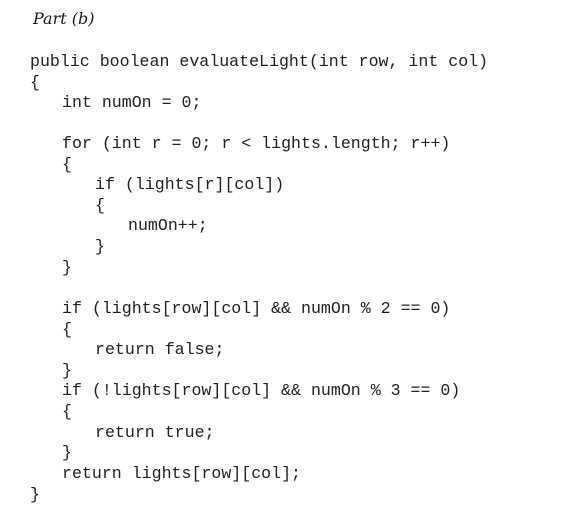 The image size is (585, 520). What do you see at coordinates (256, 143) in the screenshot?
I see `code-line: for (int r = 0; r < lights.length; r++)` at bounding box center [256, 143].